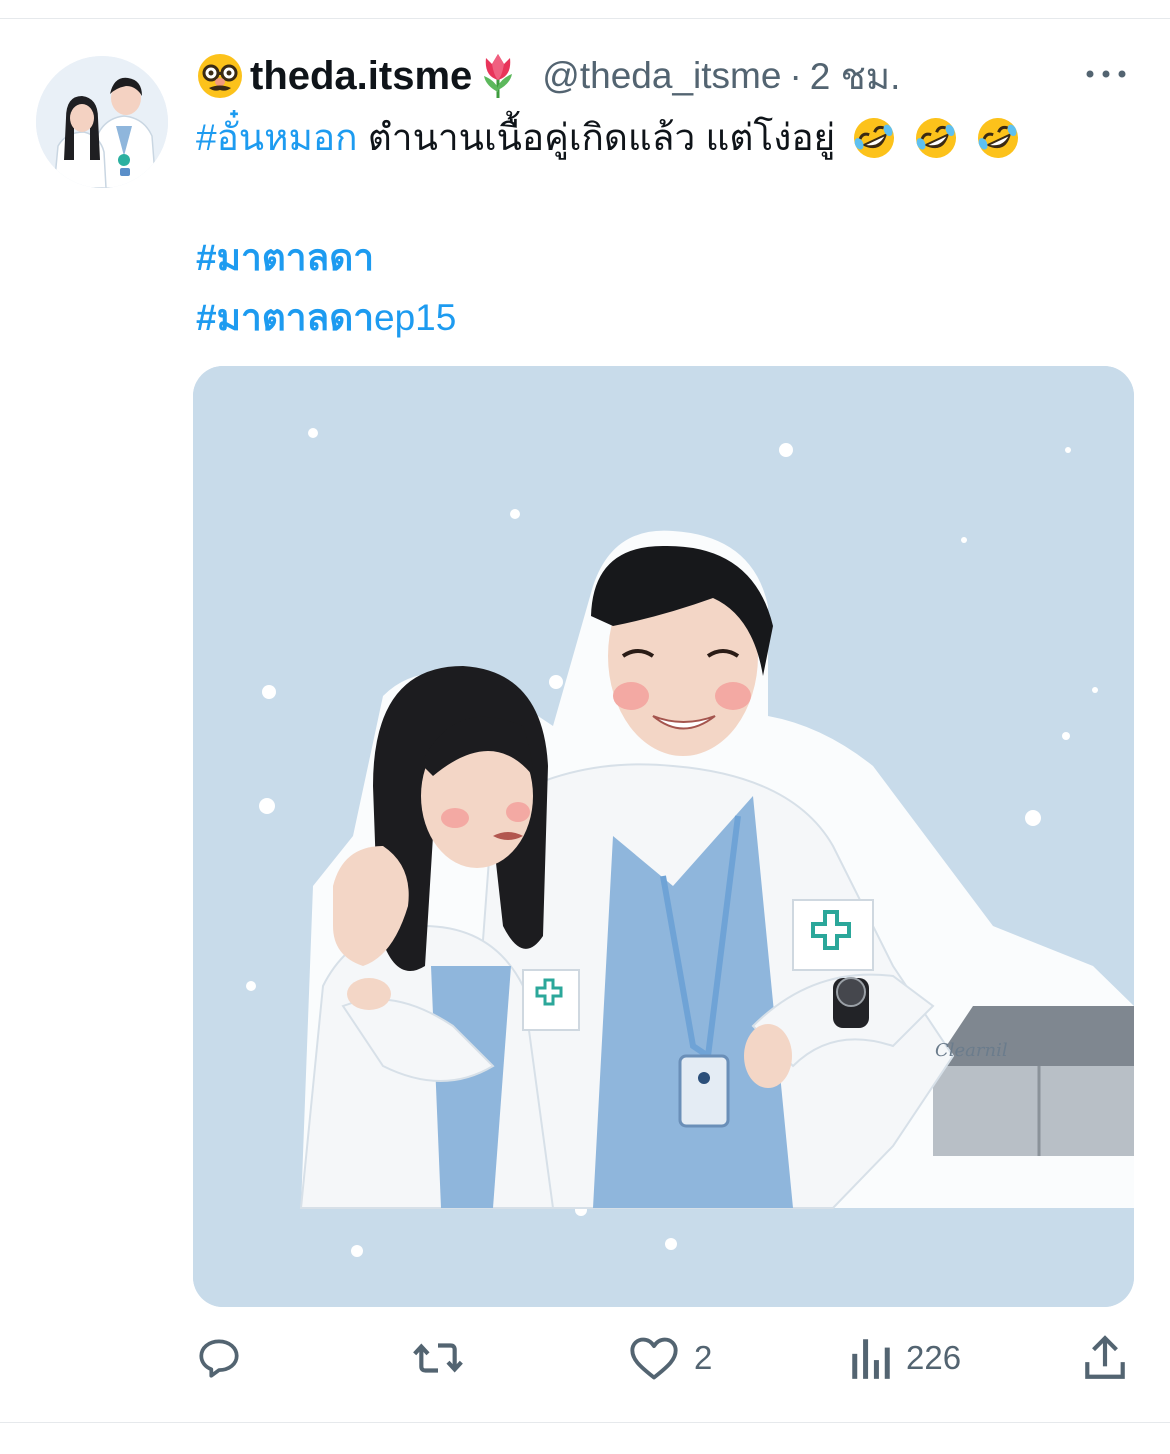 The width and height of the screenshot is (1170, 1454). I want to click on share-icon, so click(1105, 1357).